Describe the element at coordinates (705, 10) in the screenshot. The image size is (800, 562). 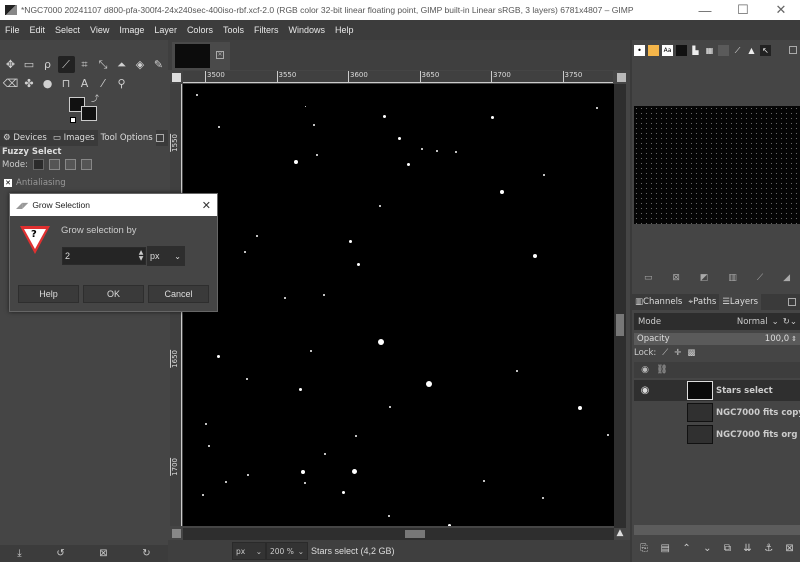
I see `minimize-button: —` at that location.